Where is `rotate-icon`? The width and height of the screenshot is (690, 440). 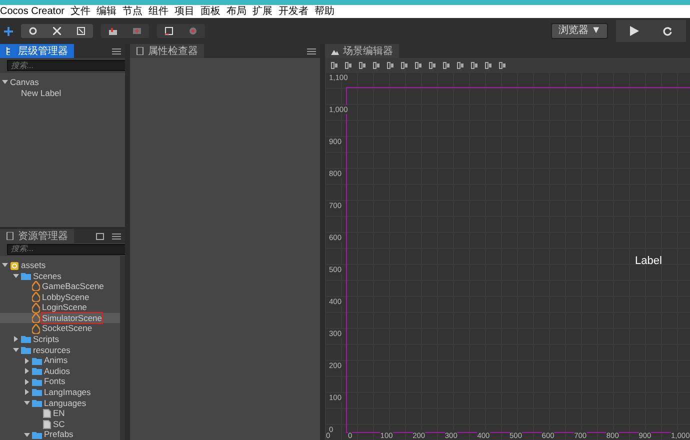
rotate-icon is located at coordinates (33, 31).